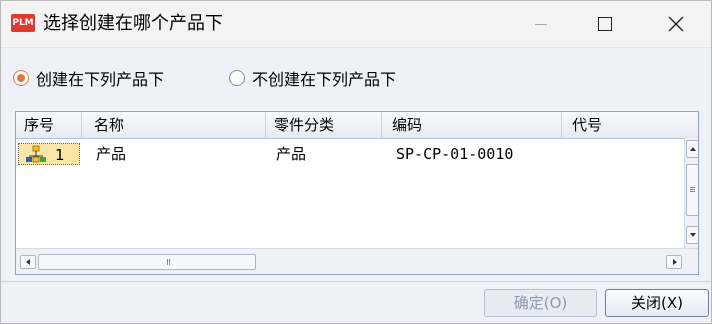 The height and width of the screenshot is (324, 712). I want to click on arrow-down-icon, so click(693, 235).